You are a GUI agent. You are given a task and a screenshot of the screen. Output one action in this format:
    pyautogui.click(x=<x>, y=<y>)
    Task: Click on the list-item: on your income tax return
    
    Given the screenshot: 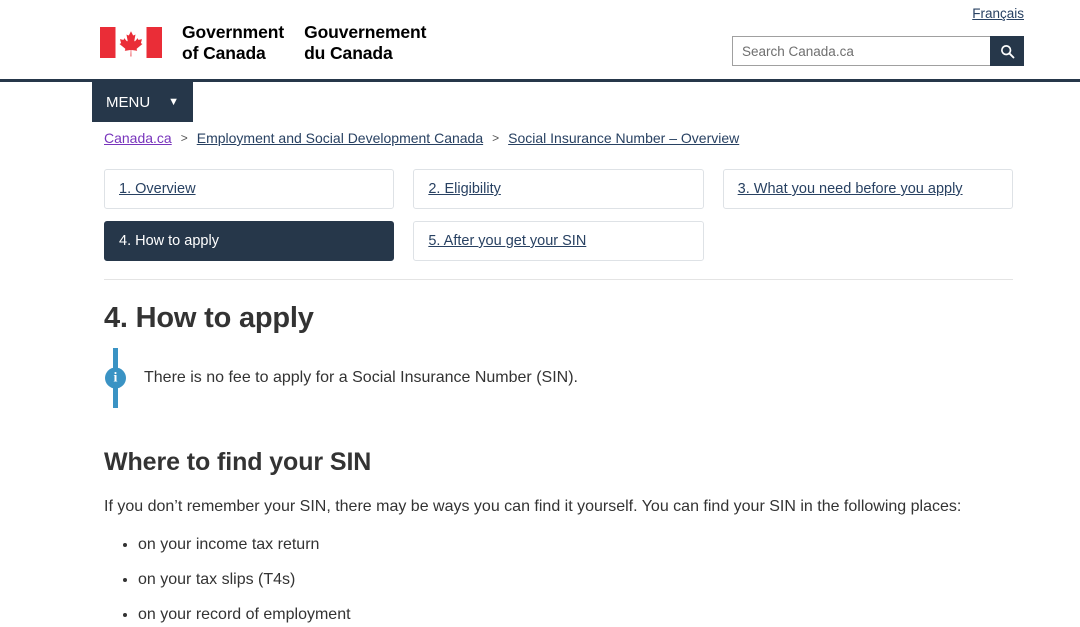 What is the action you would take?
    pyautogui.click(x=583, y=545)
    